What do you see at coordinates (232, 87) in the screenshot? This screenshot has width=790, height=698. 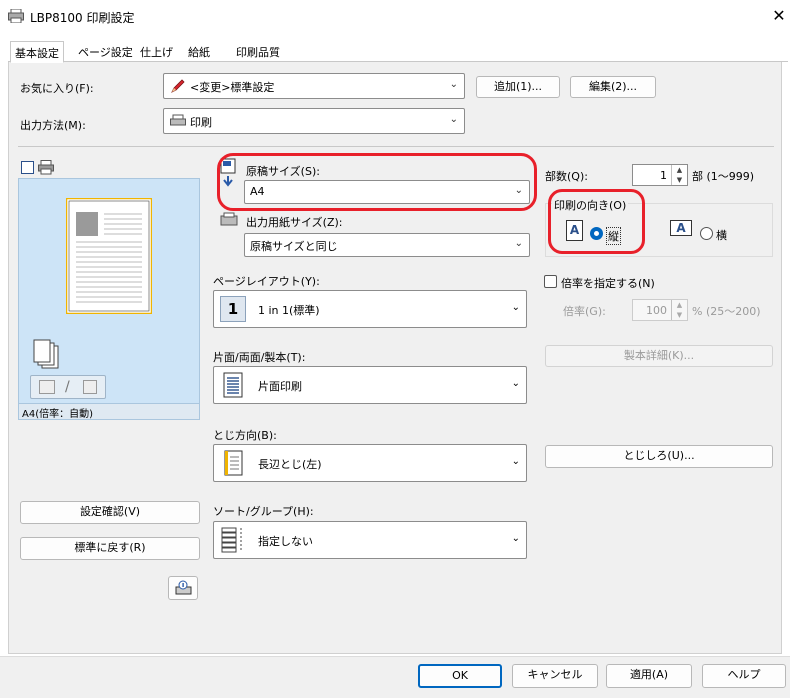 I see `favorites-value: <変更>標準設定` at bounding box center [232, 87].